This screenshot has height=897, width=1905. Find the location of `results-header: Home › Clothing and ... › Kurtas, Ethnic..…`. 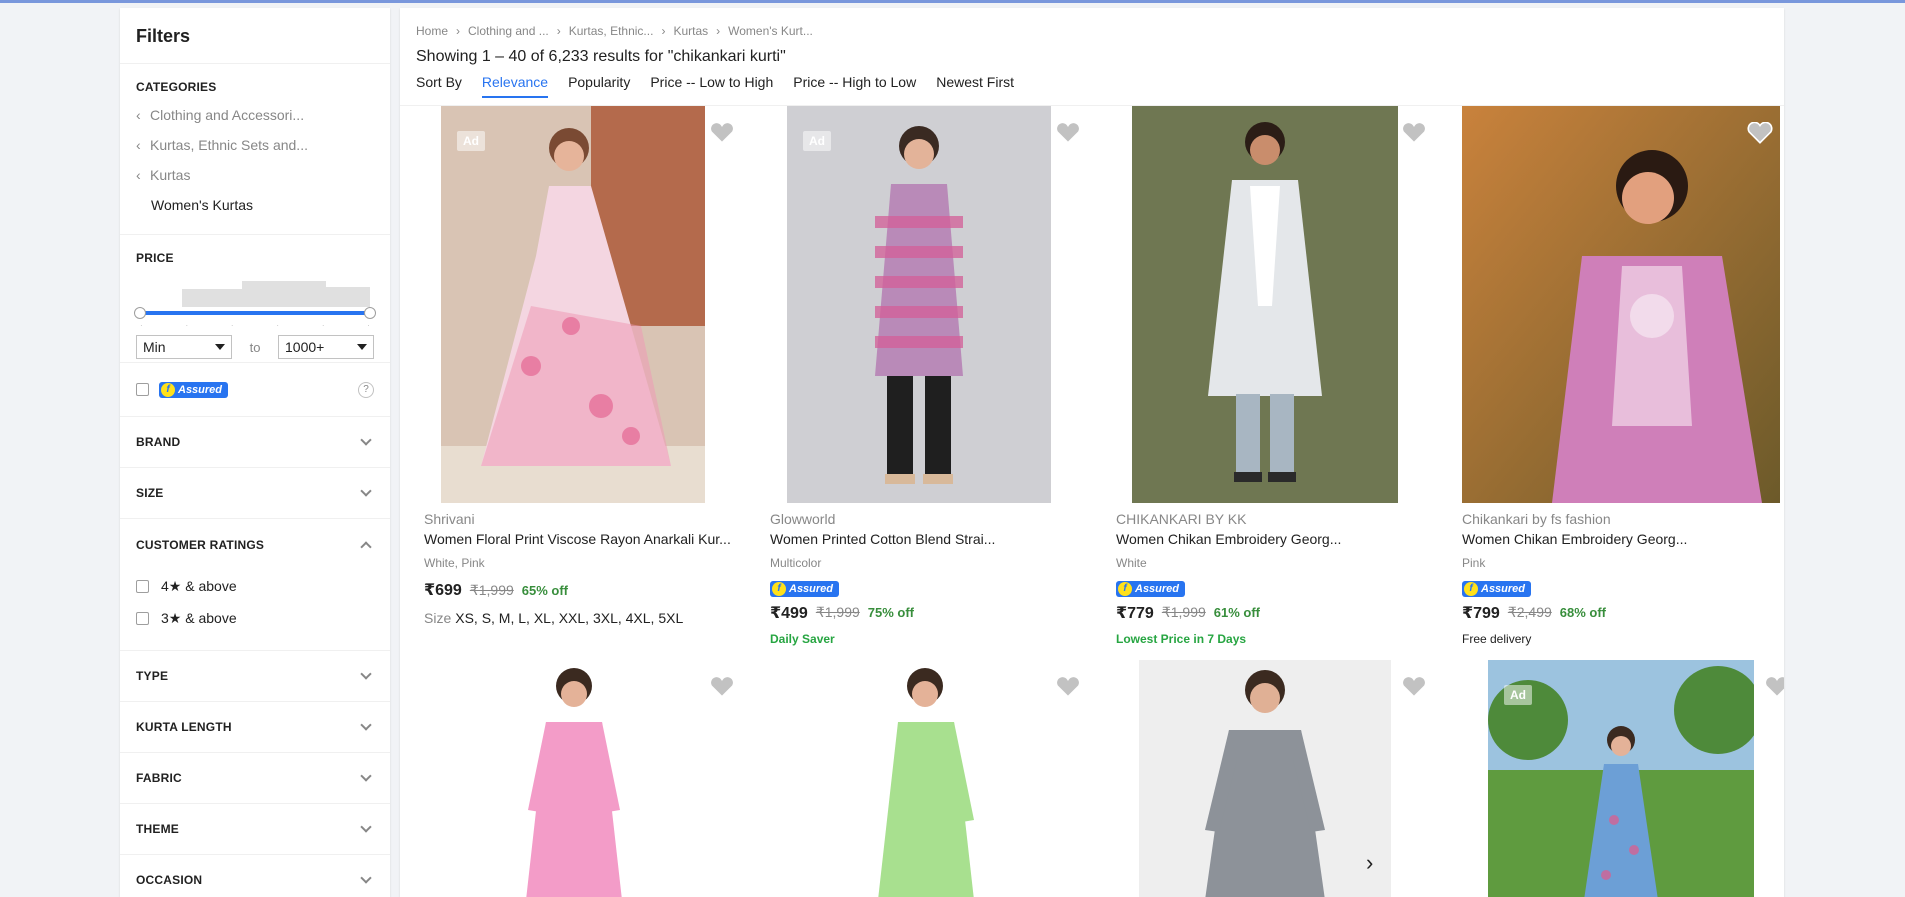

results-header: Home › Clothing and ... › Kurtas, Ethnic..… is located at coordinates (1092, 57).